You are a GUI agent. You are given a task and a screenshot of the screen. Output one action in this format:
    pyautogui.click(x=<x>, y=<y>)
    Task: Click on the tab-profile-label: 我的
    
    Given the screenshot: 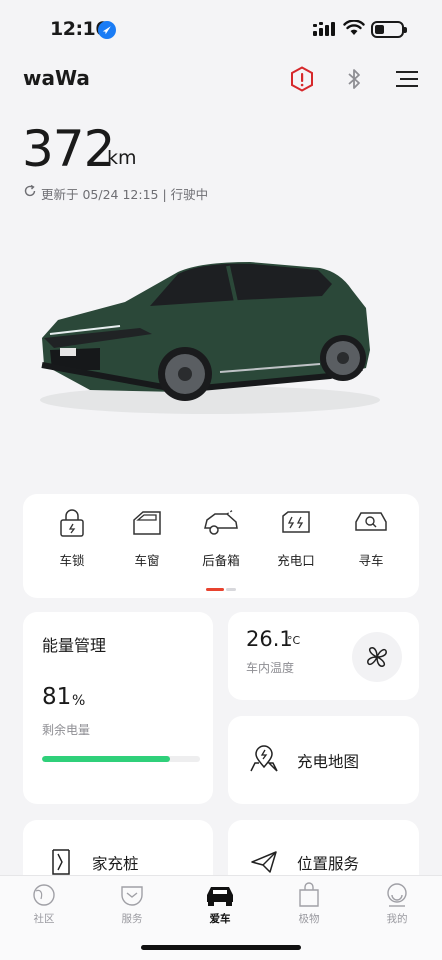 What is the action you would take?
    pyautogui.click(x=397, y=919)
    